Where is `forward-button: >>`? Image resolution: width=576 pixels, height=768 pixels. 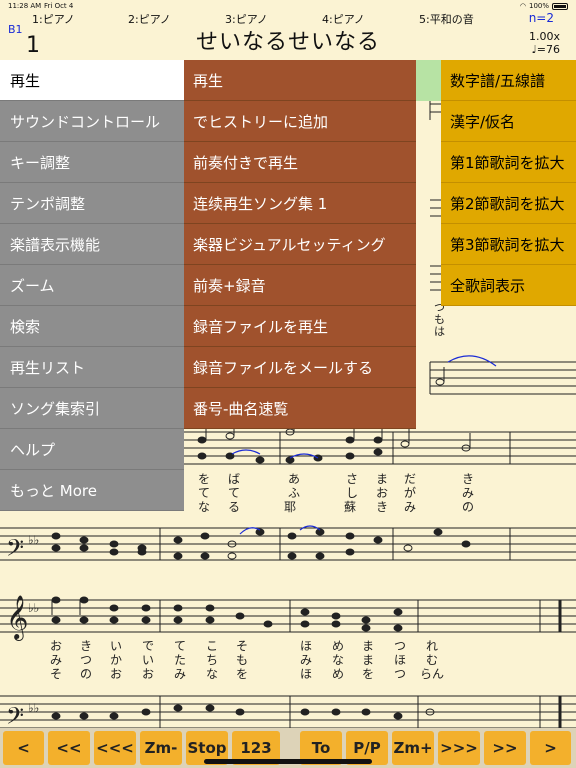 forward-button: >> is located at coordinates (505, 748).